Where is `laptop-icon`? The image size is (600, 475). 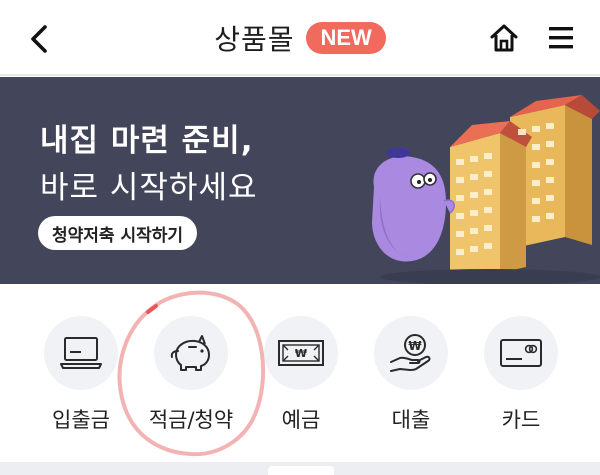 laptop-icon is located at coordinates (81, 353).